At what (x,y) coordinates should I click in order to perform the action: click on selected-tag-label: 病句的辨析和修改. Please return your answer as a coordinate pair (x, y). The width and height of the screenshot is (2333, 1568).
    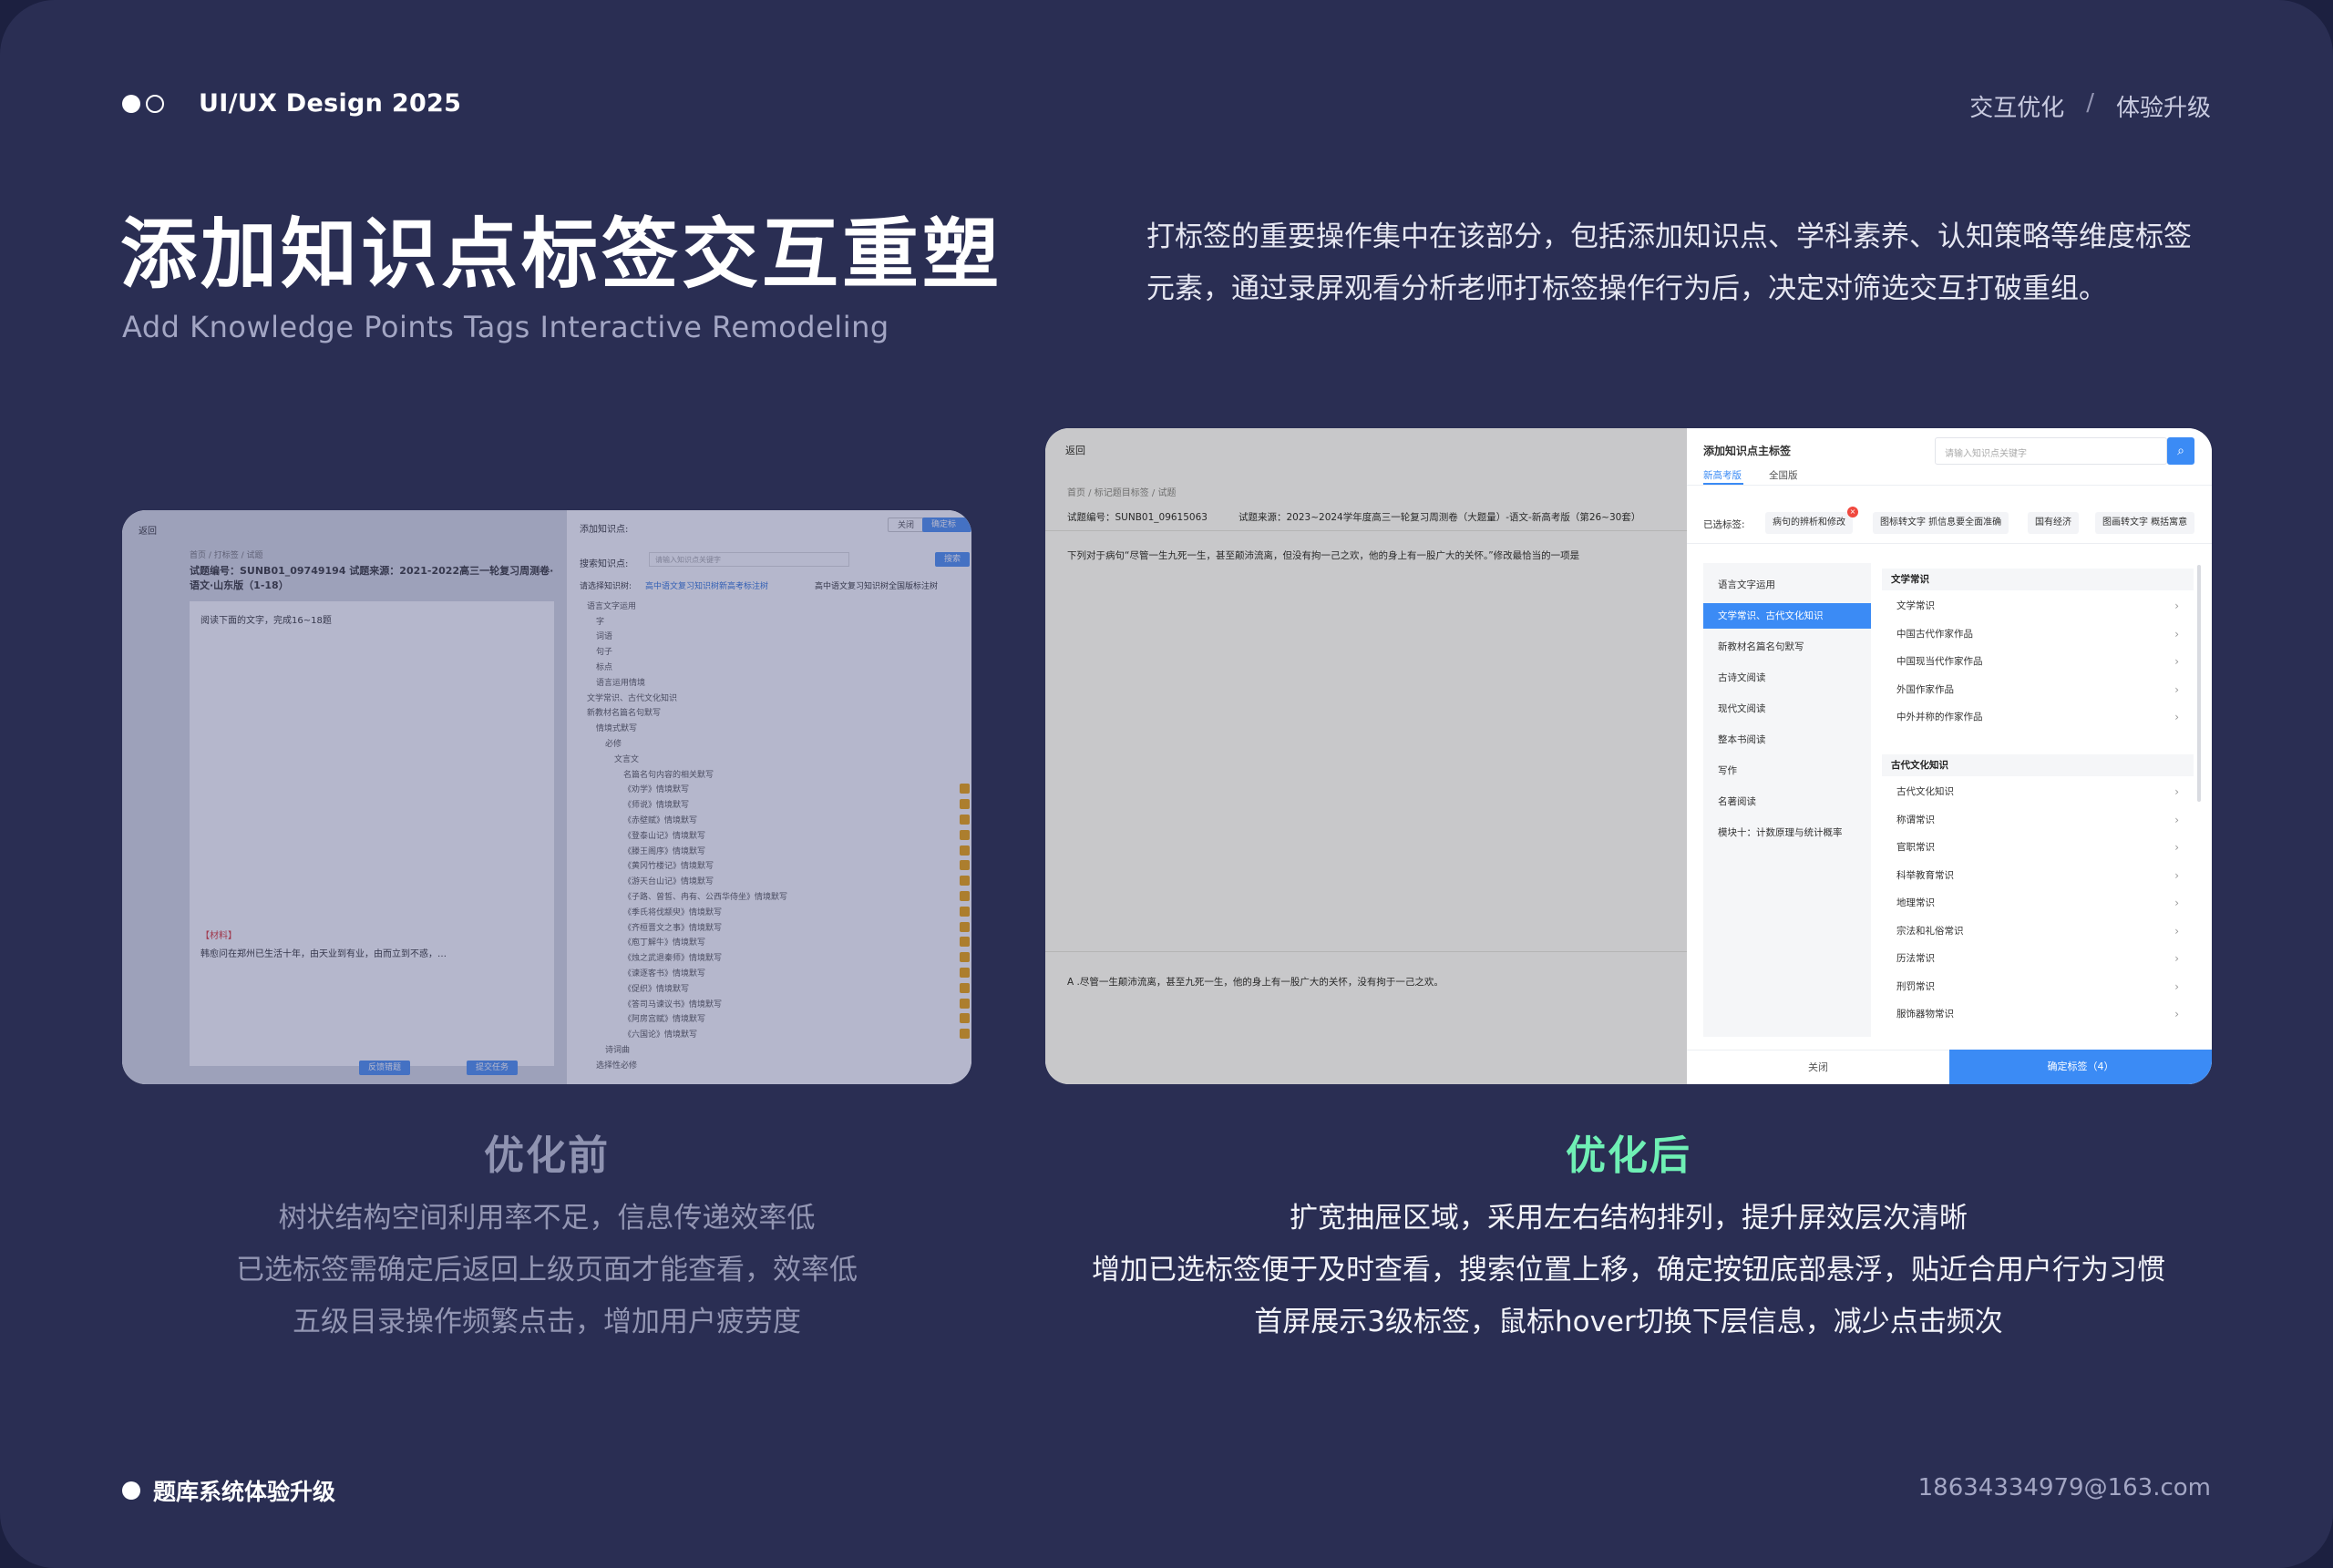
    Looking at the image, I should click on (1809, 523).